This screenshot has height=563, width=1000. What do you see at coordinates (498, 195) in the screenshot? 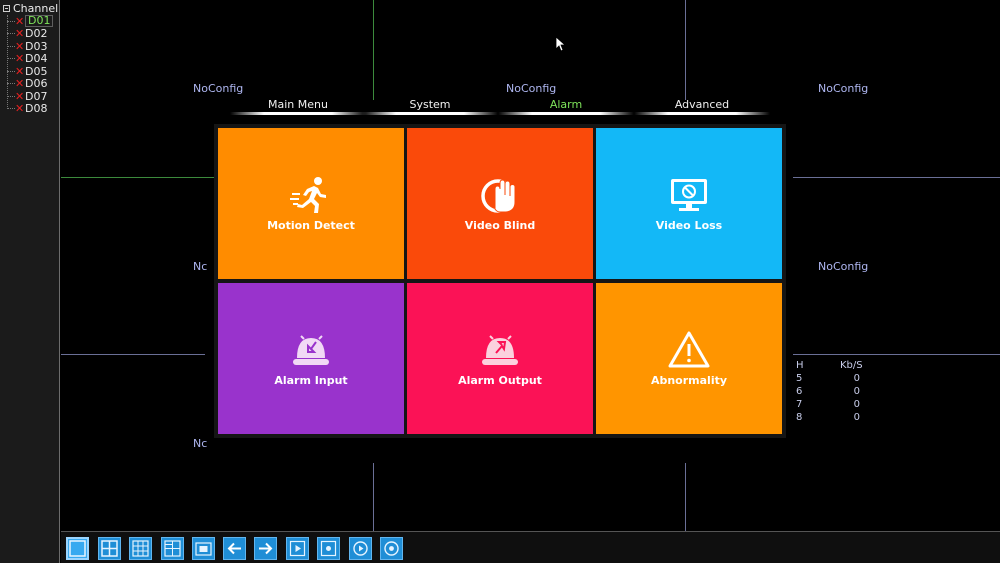
I see `hand-blind-icon` at bounding box center [498, 195].